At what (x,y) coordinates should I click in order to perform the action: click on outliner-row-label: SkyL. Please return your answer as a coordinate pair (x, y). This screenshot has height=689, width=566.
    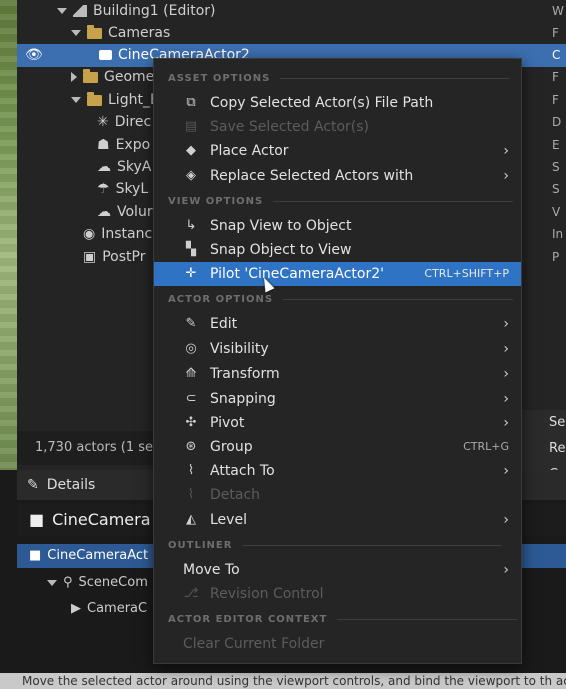
    Looking at the image, I should click on (132, 189).